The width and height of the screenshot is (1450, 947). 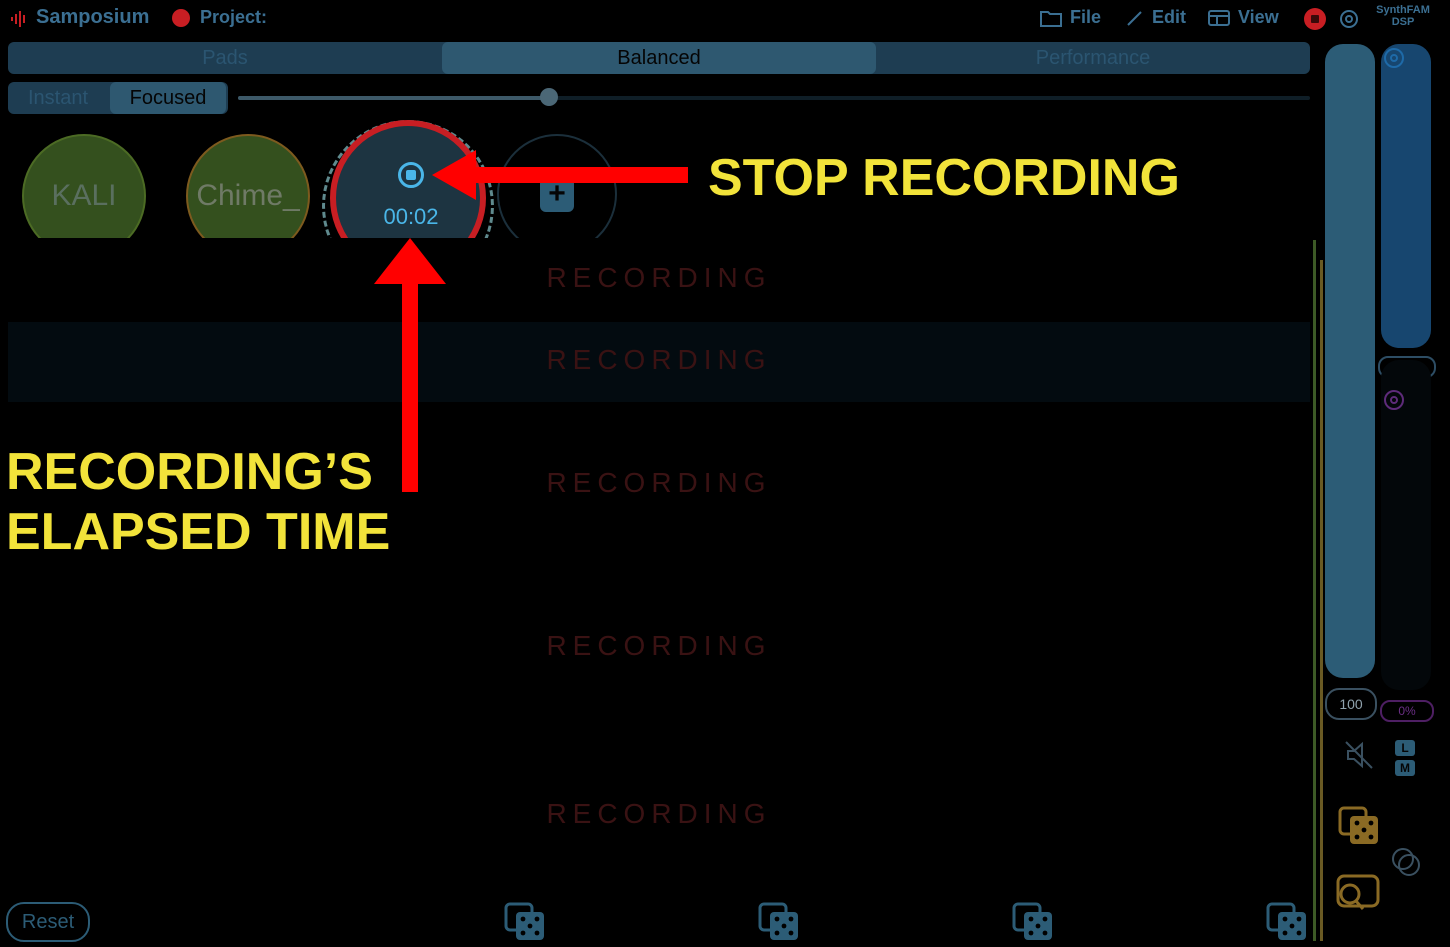 What do you see at coordinates (225, 58) in the screenshot?
I see `tab-pads: Pads` at bounding box center [225, 58].